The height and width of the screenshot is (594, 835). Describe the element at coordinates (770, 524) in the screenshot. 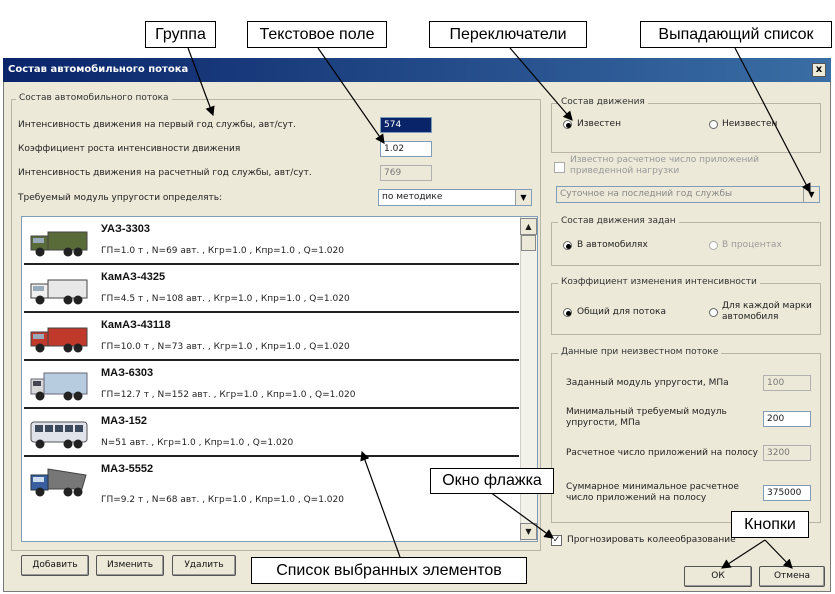

I see `callout-buttons: Кнопки` at that location.